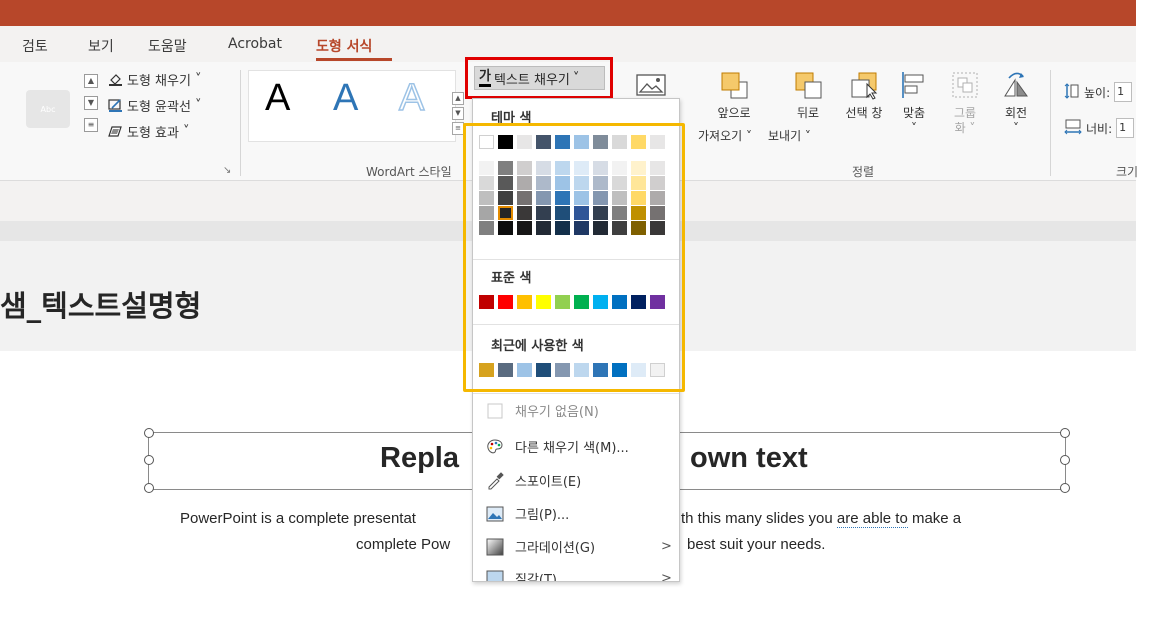 This screenshot has width=1153, height=625. I want to click on send-backward-label-2: 보내기 ˅, so click(789, 135).